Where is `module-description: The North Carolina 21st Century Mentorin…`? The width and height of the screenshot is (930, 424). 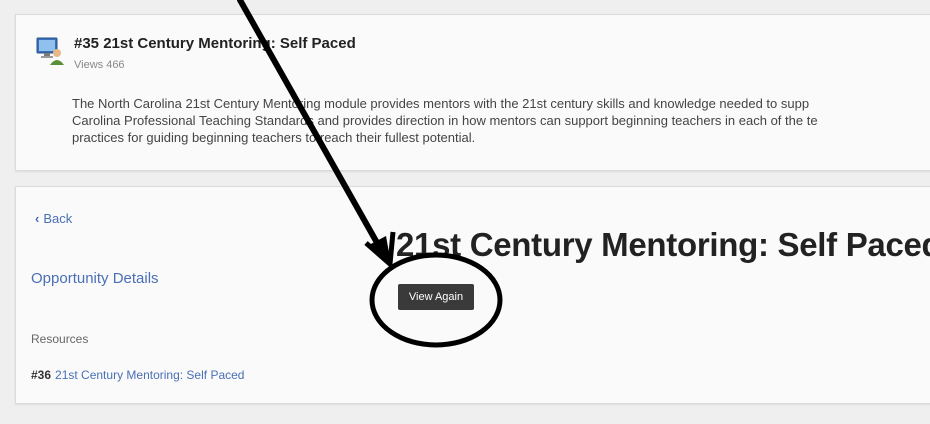 module-description: The North Carolina 21st Century Mentorin… is located at coordinates (501, 120).